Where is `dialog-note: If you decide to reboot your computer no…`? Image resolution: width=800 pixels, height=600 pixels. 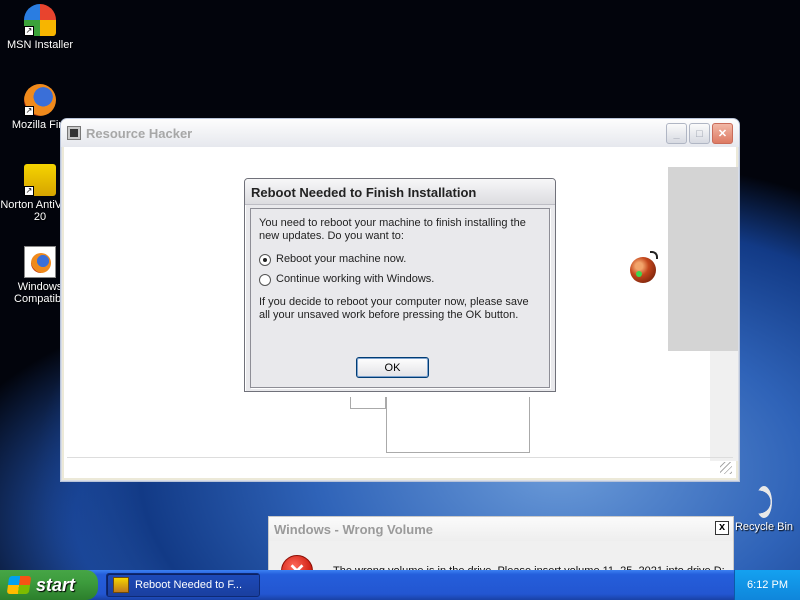 dialog-note: If you decide to reboot your computer no… is located at coordinates (394, 308).